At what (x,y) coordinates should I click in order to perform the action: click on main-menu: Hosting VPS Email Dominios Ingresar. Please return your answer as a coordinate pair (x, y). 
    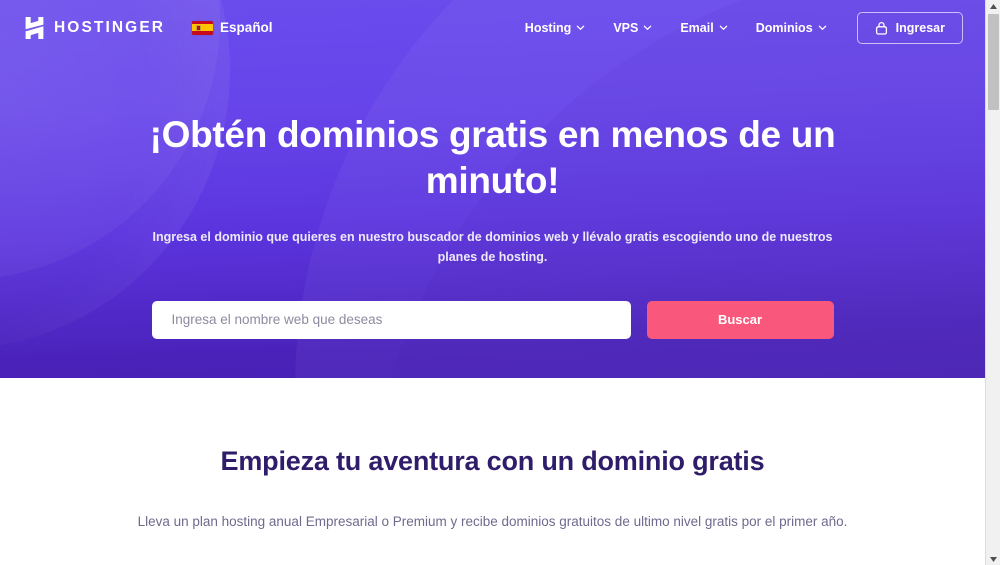
    Looking at the image, I should click on (737, 27).